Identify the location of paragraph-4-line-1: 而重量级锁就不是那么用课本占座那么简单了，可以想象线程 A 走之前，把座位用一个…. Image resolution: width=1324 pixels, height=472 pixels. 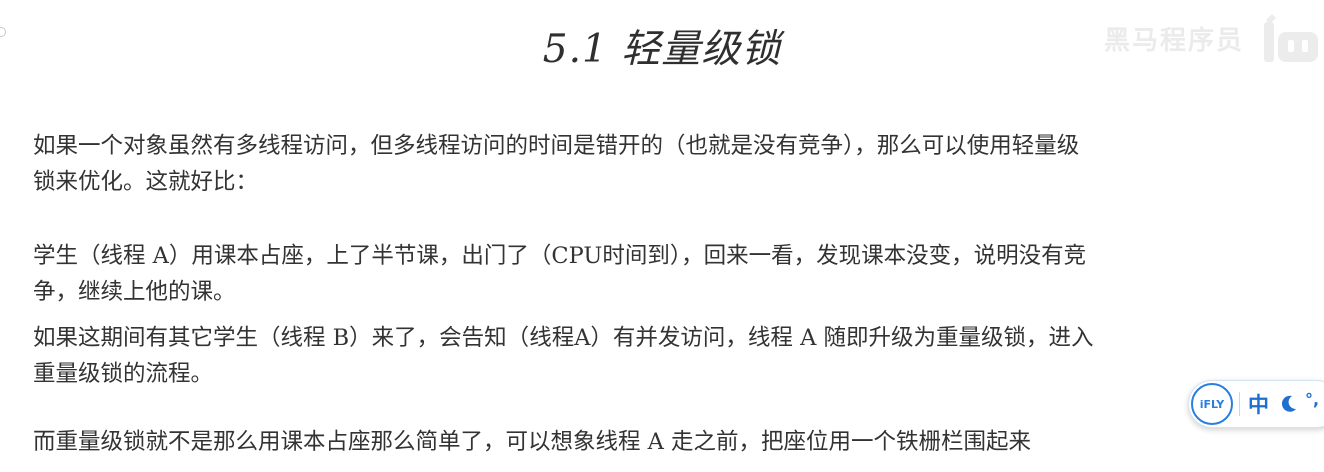
(532, 442).